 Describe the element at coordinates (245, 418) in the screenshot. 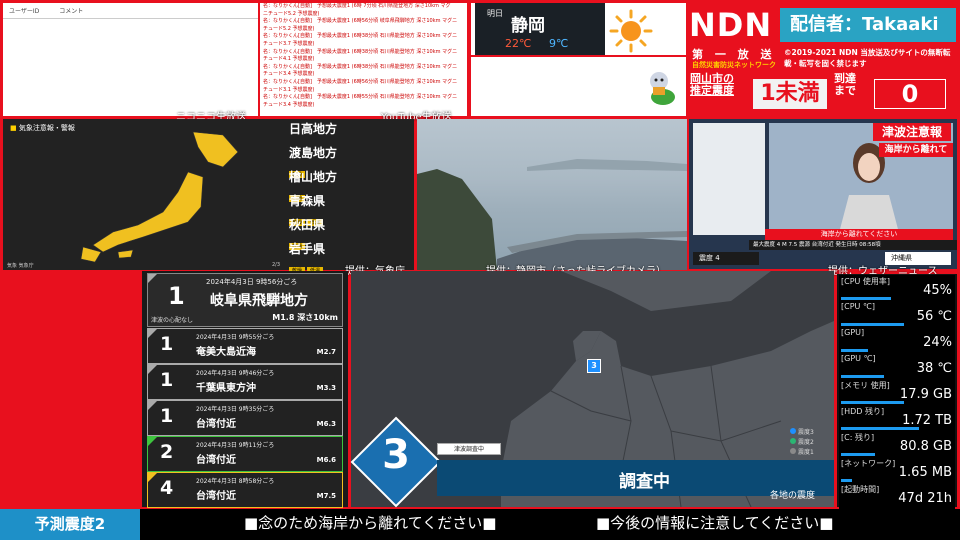

I see `earthquake-row: 1 2024年4月3日 9時35分ごろ 台湾付近 M6.3` at that location.